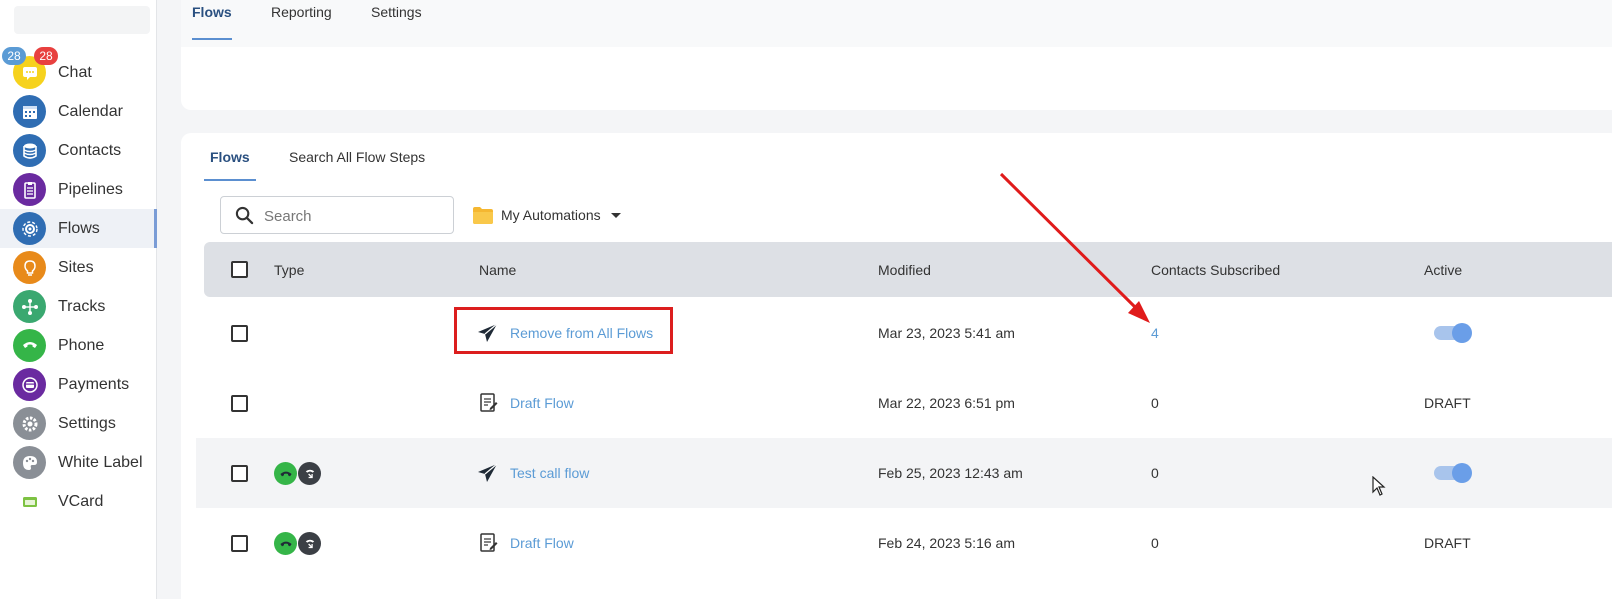 The height and width of the screenshot is (599, 1612). What do you see at coordinates (946, 403) in the screenshot?
I see `modified-date: Mar 22, 2023 6:51 pm` at bounding box center [946, 403].